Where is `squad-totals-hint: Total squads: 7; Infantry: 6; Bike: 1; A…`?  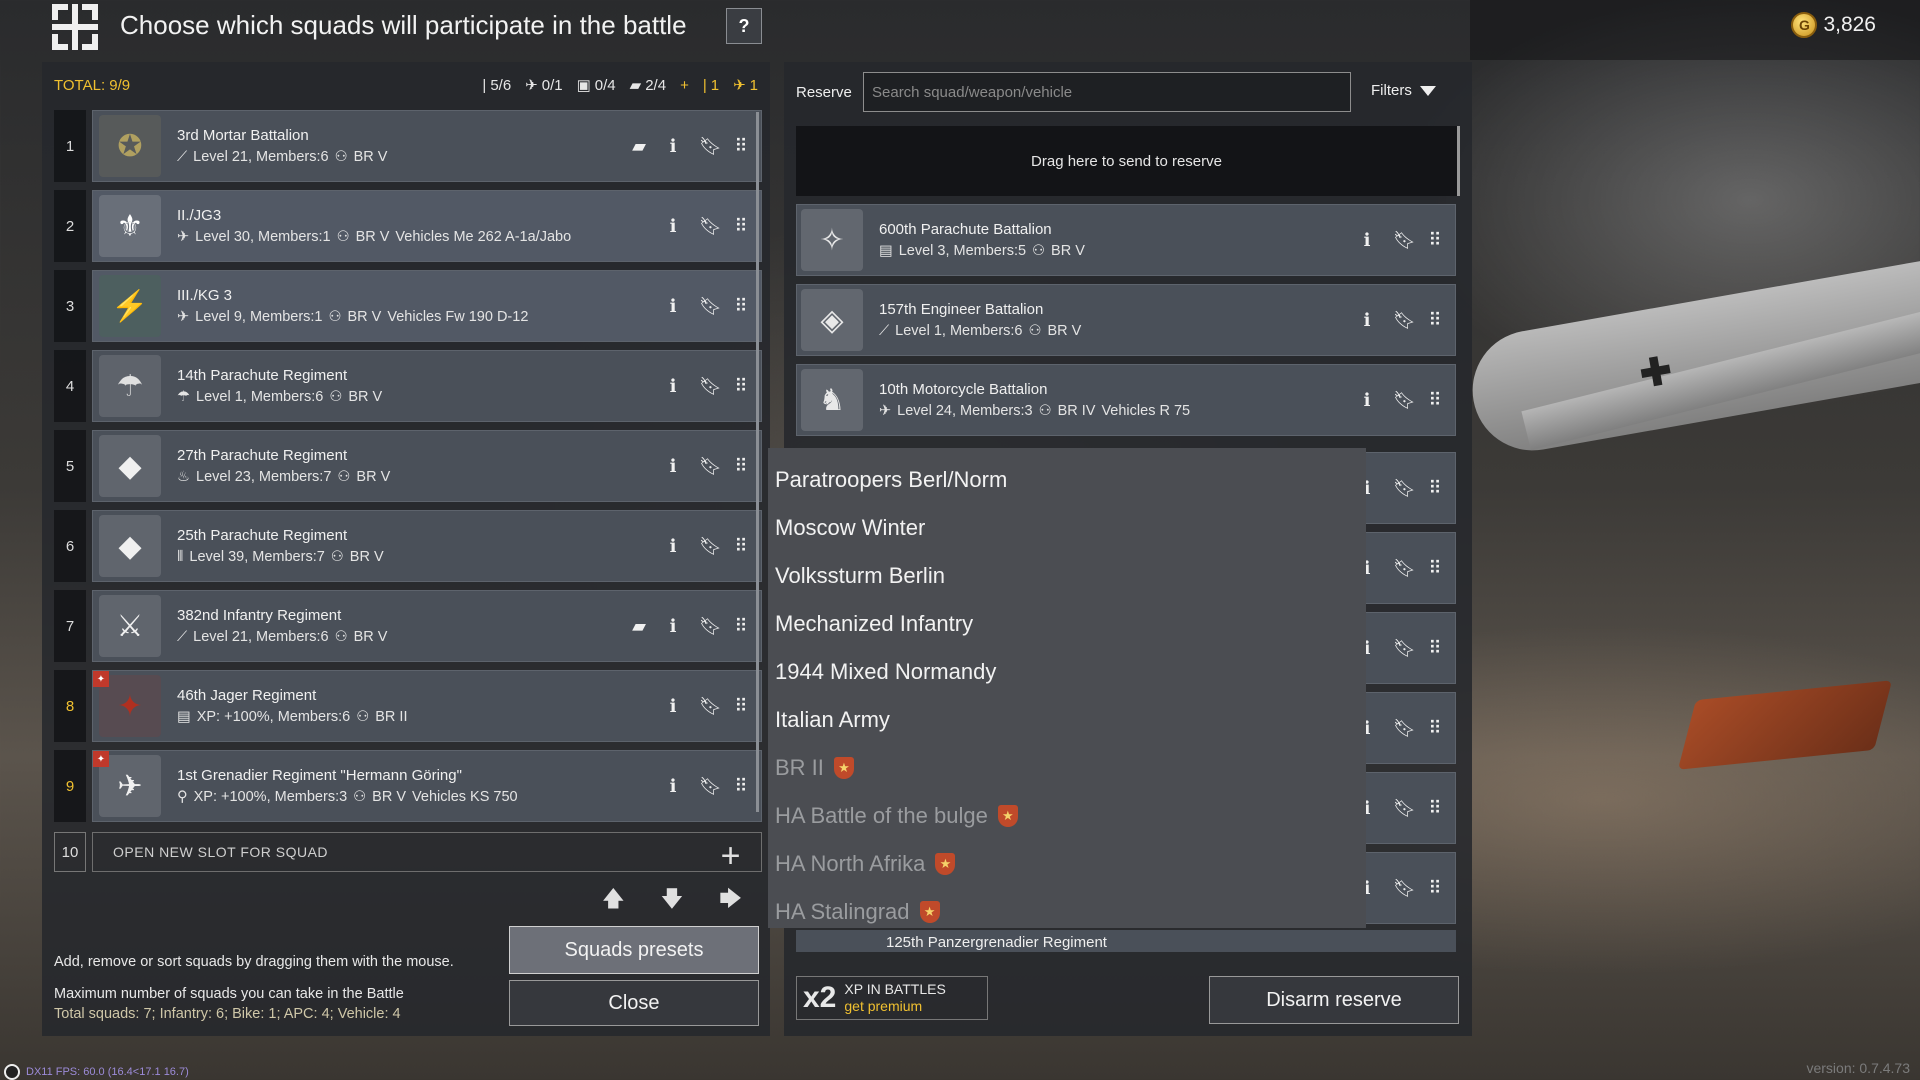 squad-totals-hint: Total squads: 7; Infantry: 6; Bike: 1; A… is located at coordinates (227, 1014).